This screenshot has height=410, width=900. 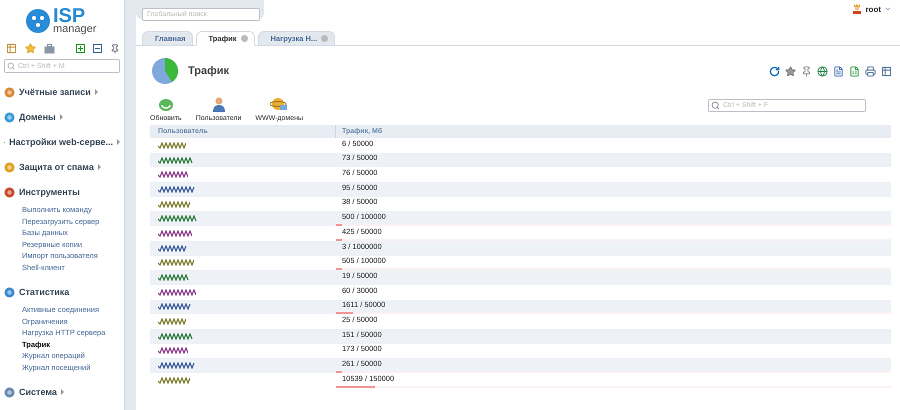 I want to click on collapse-all-icon, so click(x=97, y=48).